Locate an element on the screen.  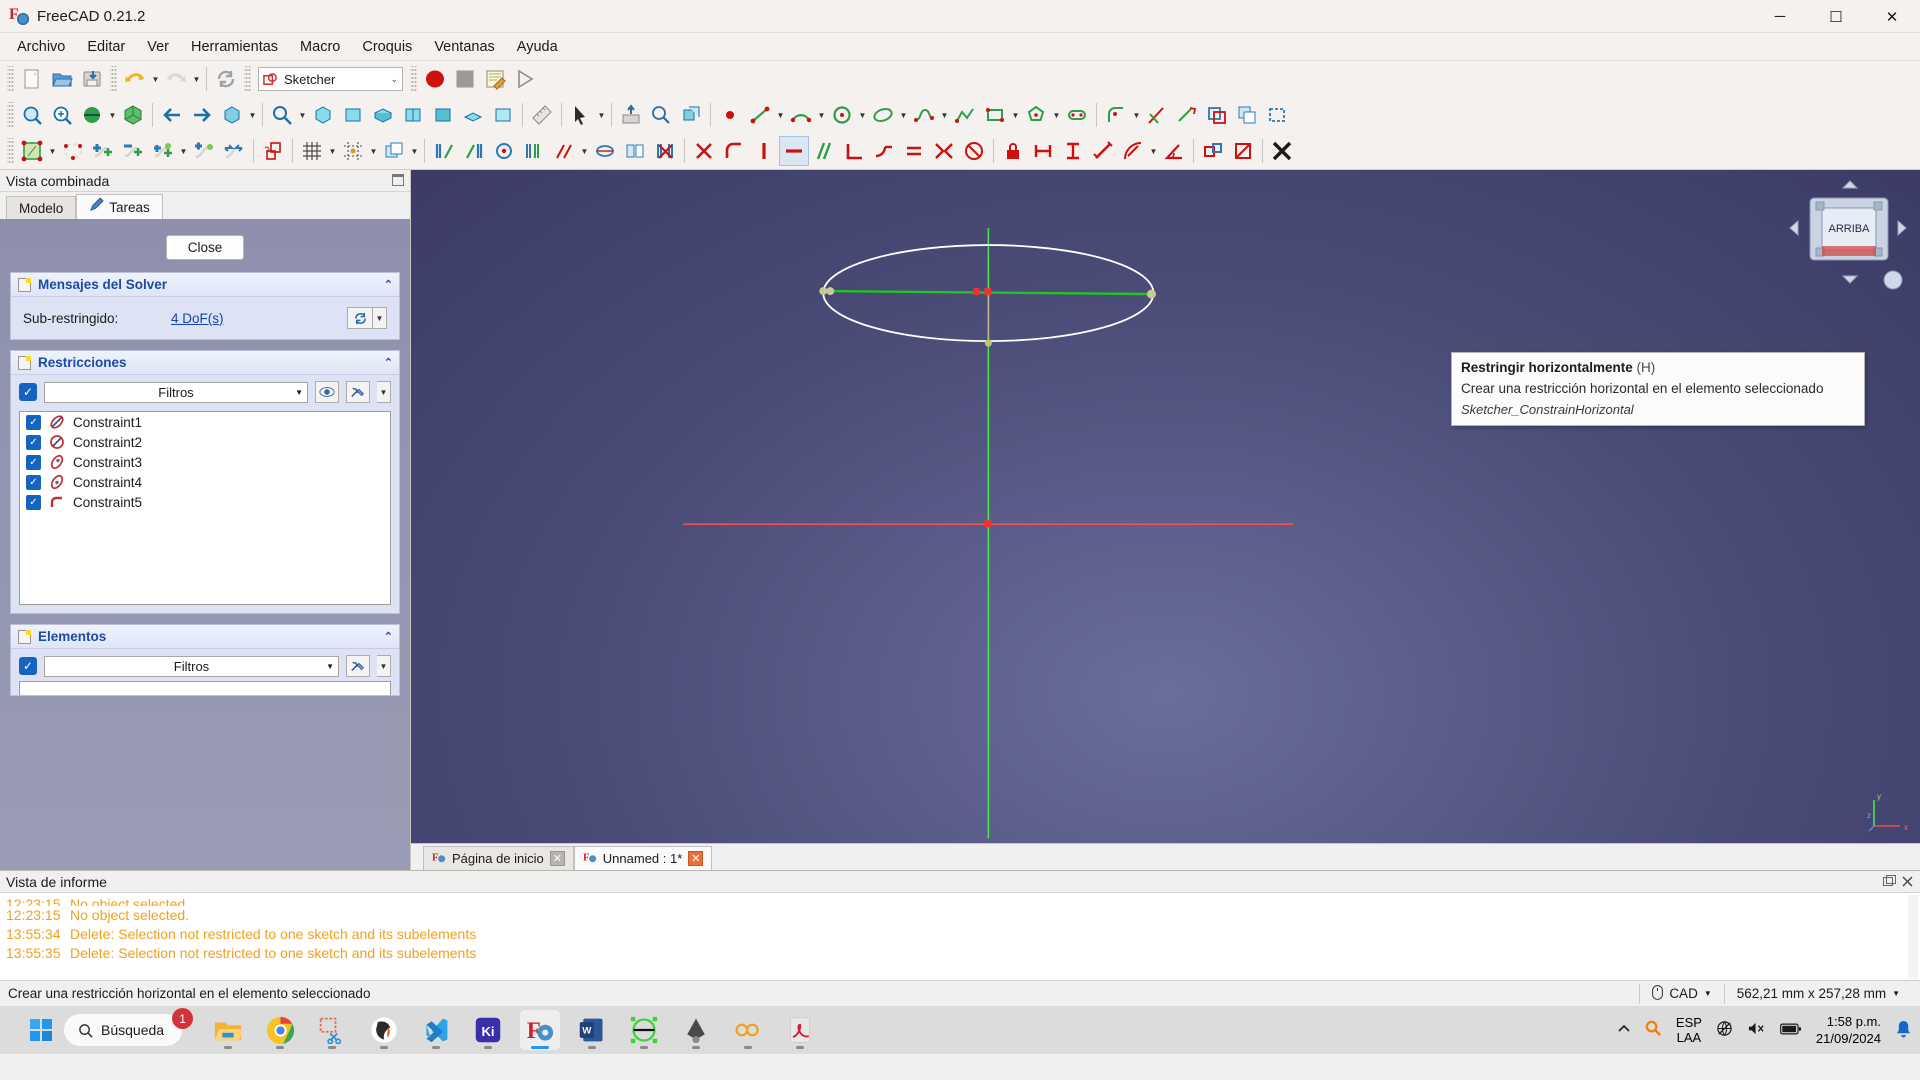
sketch-mirror-icon is located at coordinates (234, 151).